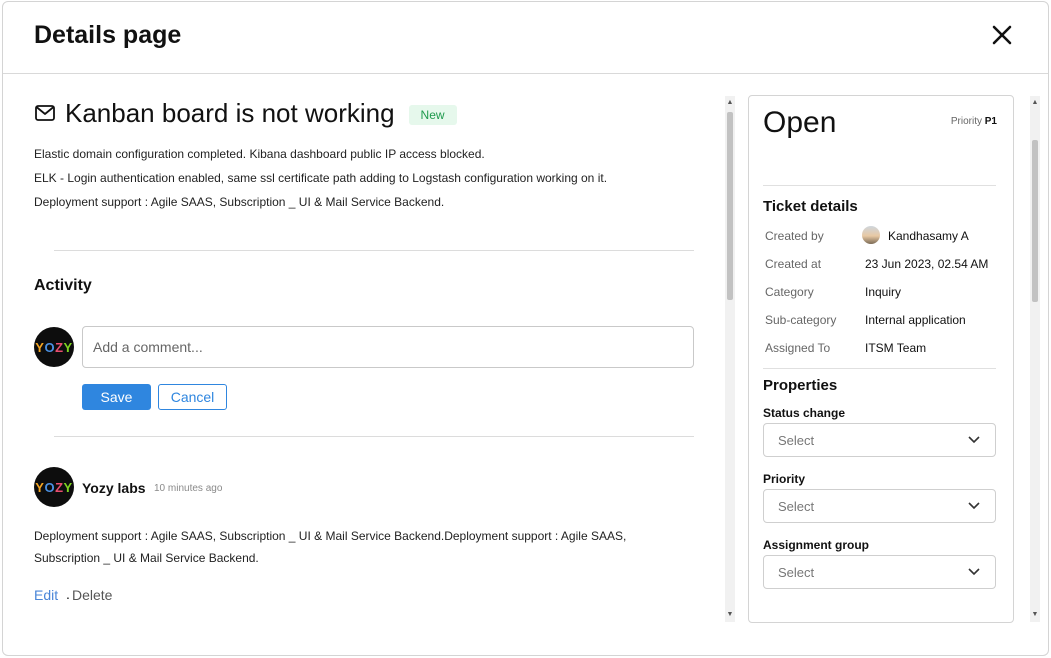 Image resolution: width=1051 pixels, height=658 pixels. What do you see at coordinates (879, 572) in the screenshot?
I see `assignment-group-select: Select` at bounding box center [879, 572].